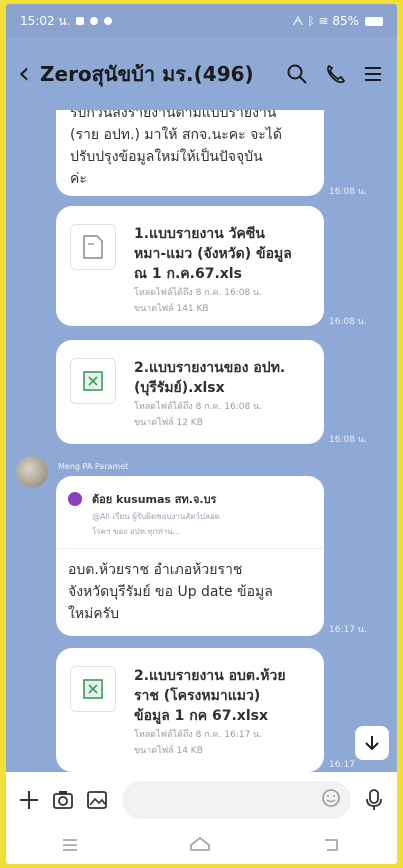  Describe the element at coordinates (80, 21) in the screenshot. I see `notification-icon` at that location.